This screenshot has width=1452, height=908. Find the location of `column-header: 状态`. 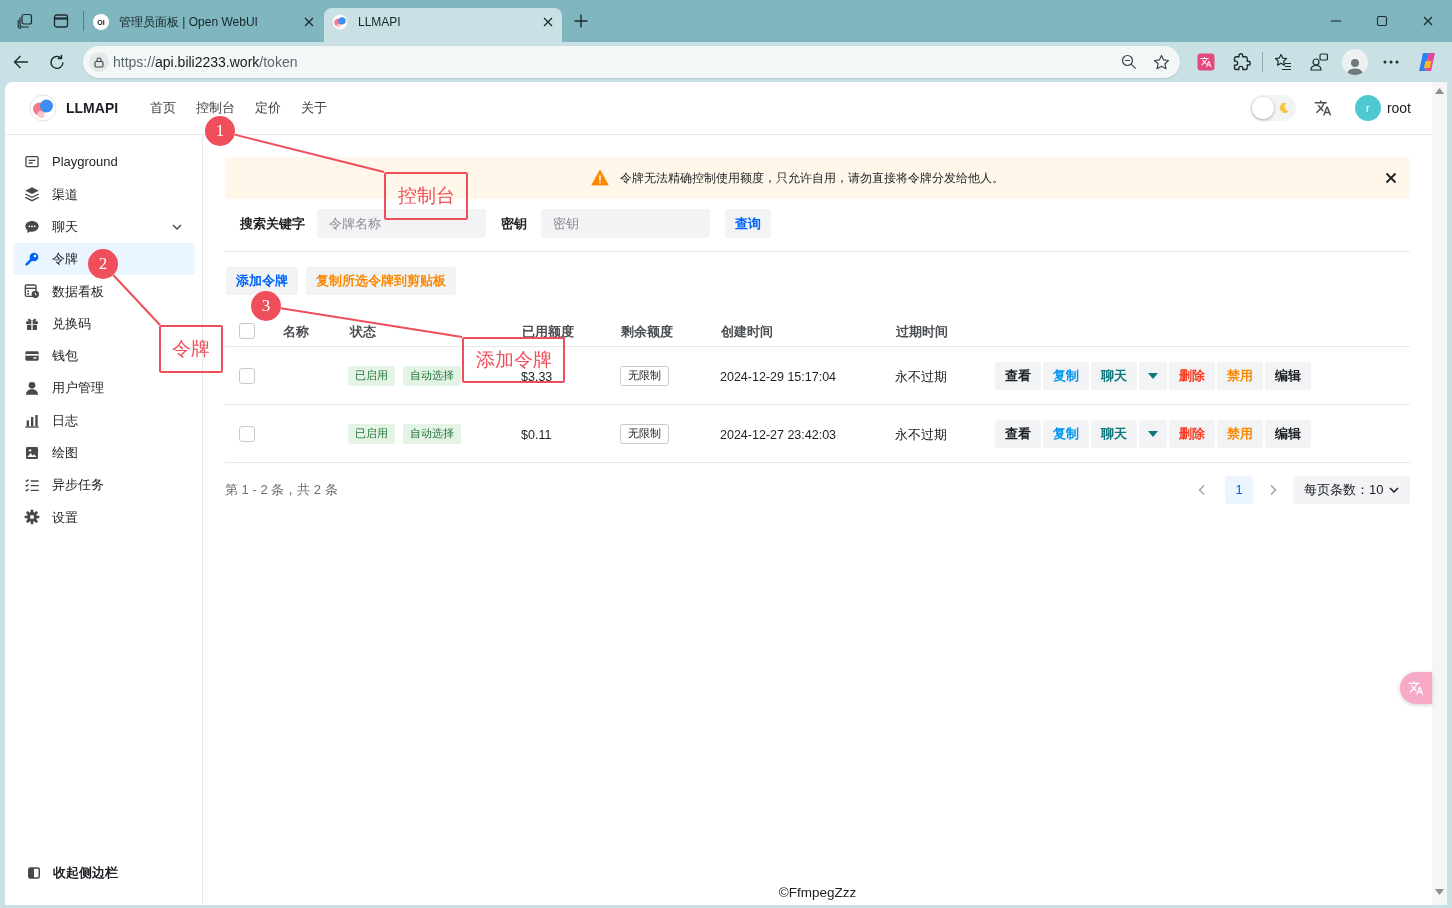

column-header: 状态 is located at coordinates (363, 331).